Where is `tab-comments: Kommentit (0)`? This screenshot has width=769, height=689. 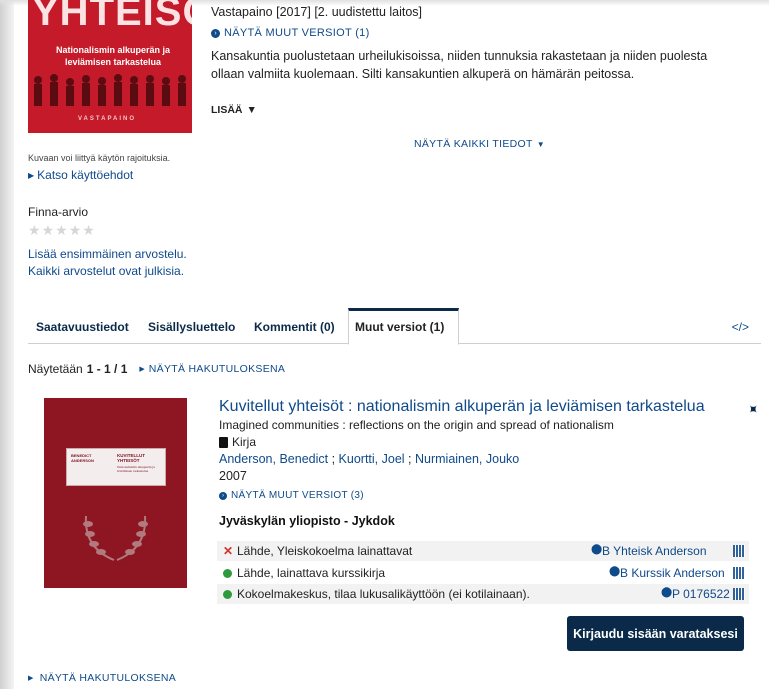
tab-comments: Kommentit (0) is located at coordinates (294, 327).